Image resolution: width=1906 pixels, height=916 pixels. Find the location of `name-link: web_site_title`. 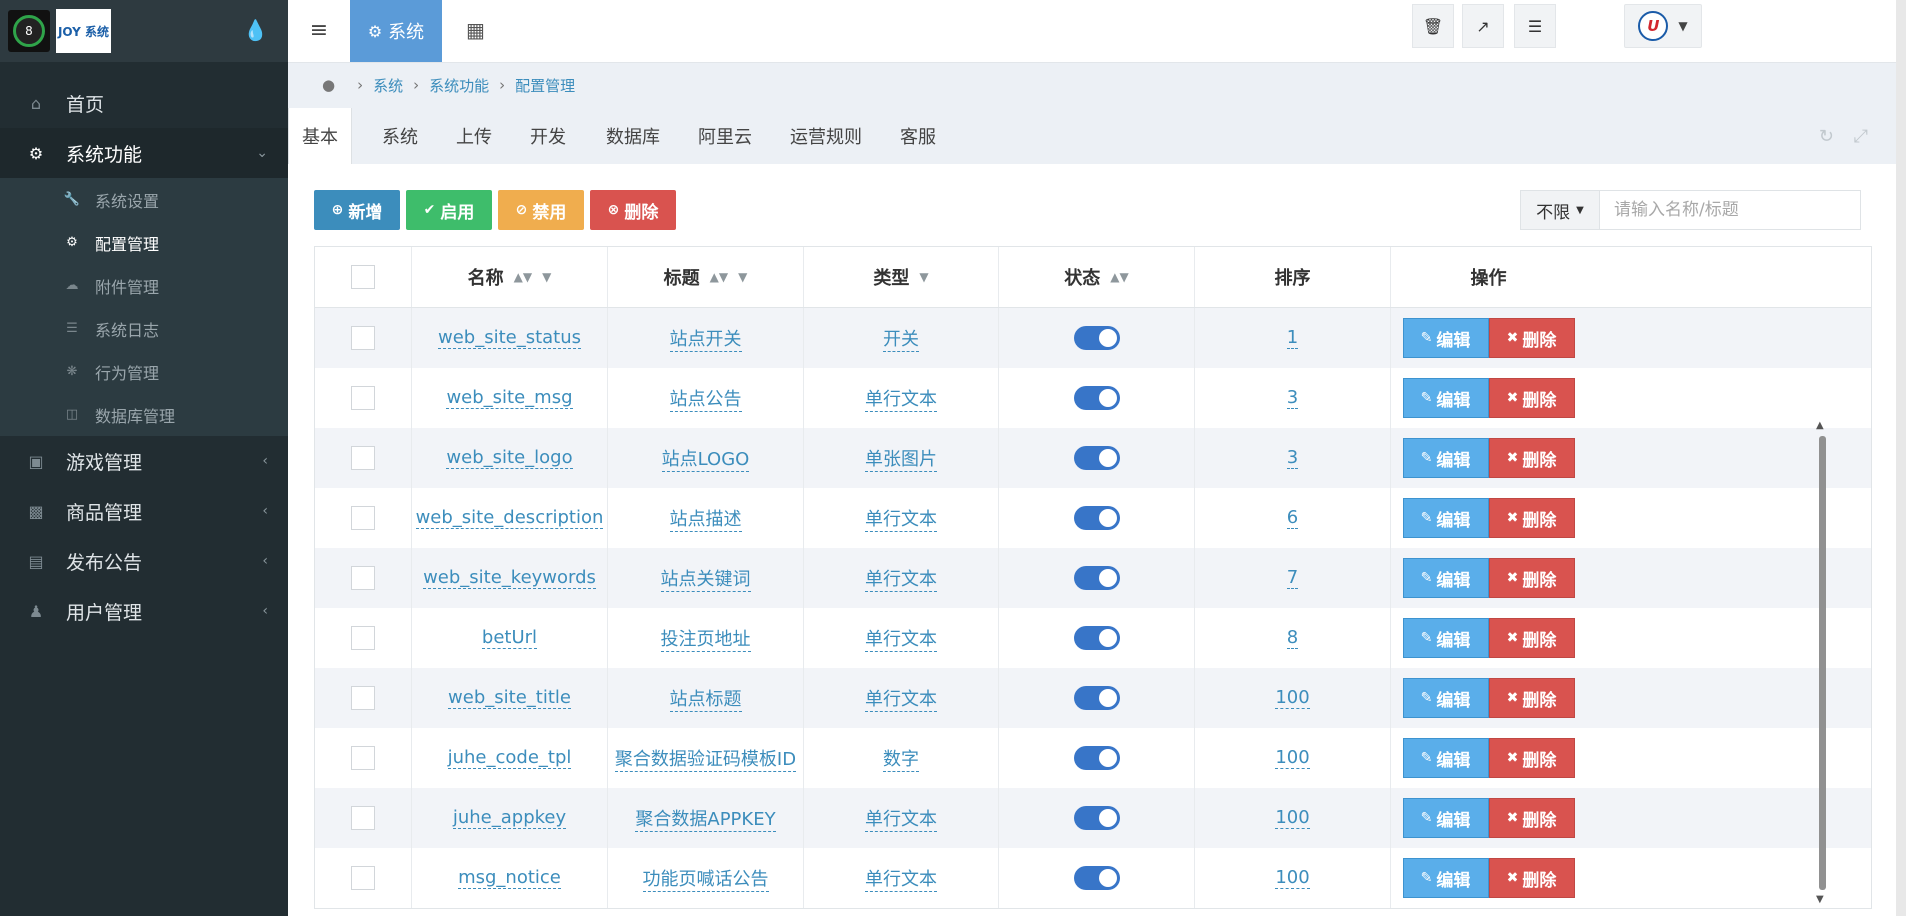

name-link: web_site_title is located at coordinates (509, 698).